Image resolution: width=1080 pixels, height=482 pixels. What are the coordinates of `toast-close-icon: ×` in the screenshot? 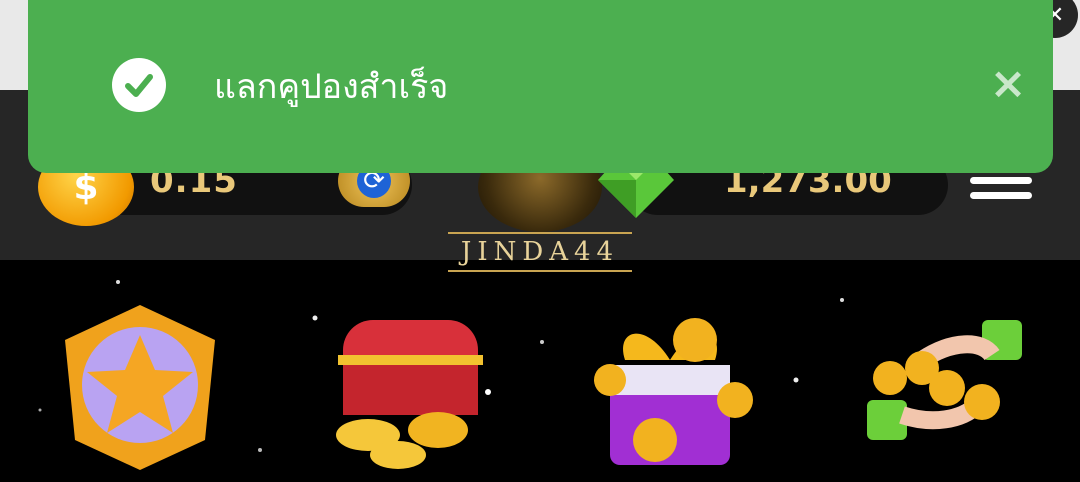 It's located at (1008, 84).